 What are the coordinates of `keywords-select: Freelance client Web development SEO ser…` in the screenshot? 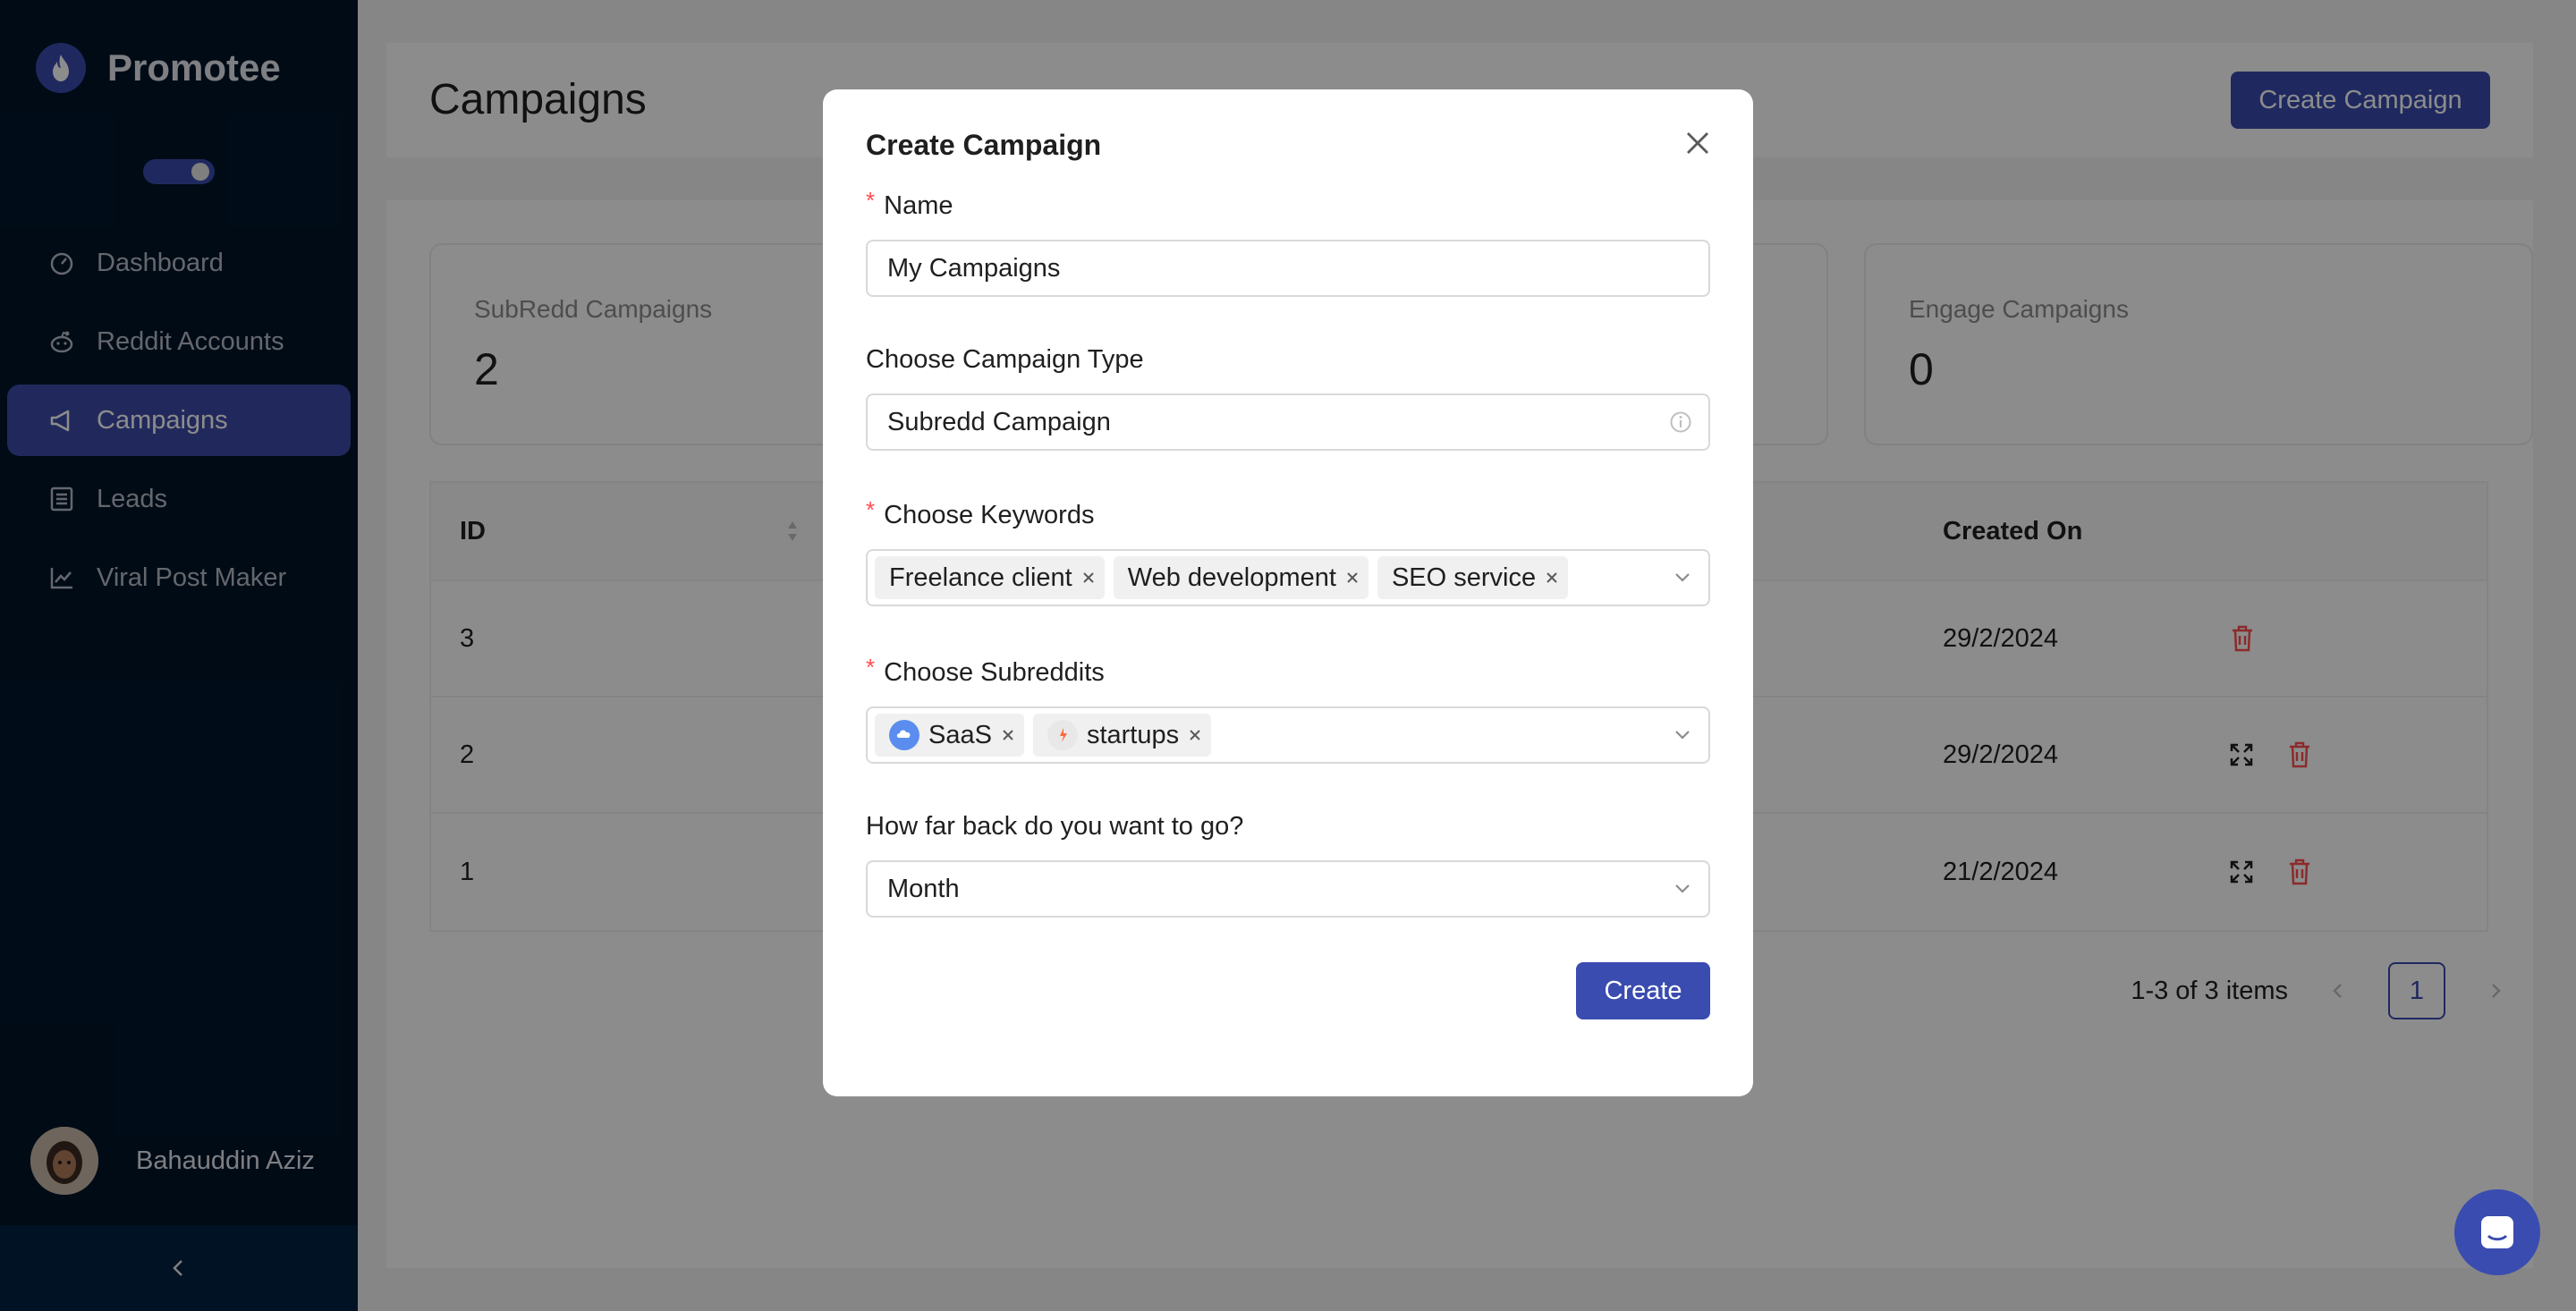 It's located at (1288, 577).